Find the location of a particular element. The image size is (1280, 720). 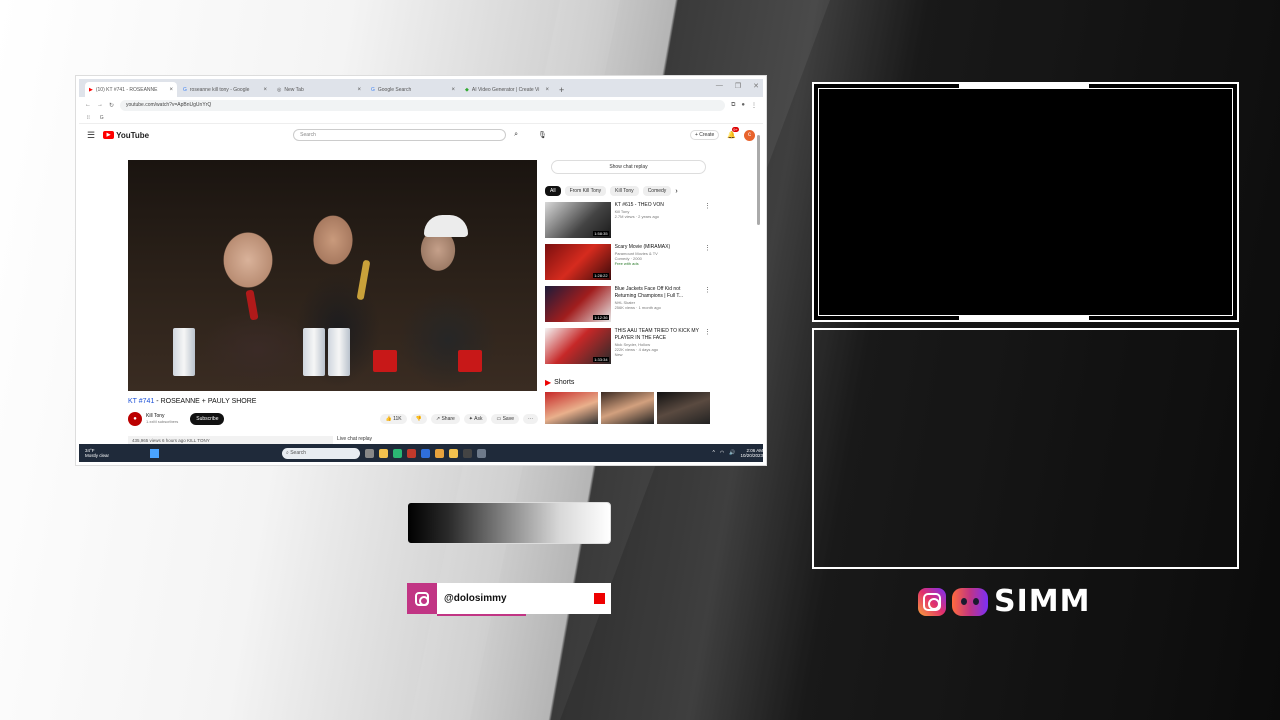

more-actions-button: ··· is located at coordinates (530, 419).